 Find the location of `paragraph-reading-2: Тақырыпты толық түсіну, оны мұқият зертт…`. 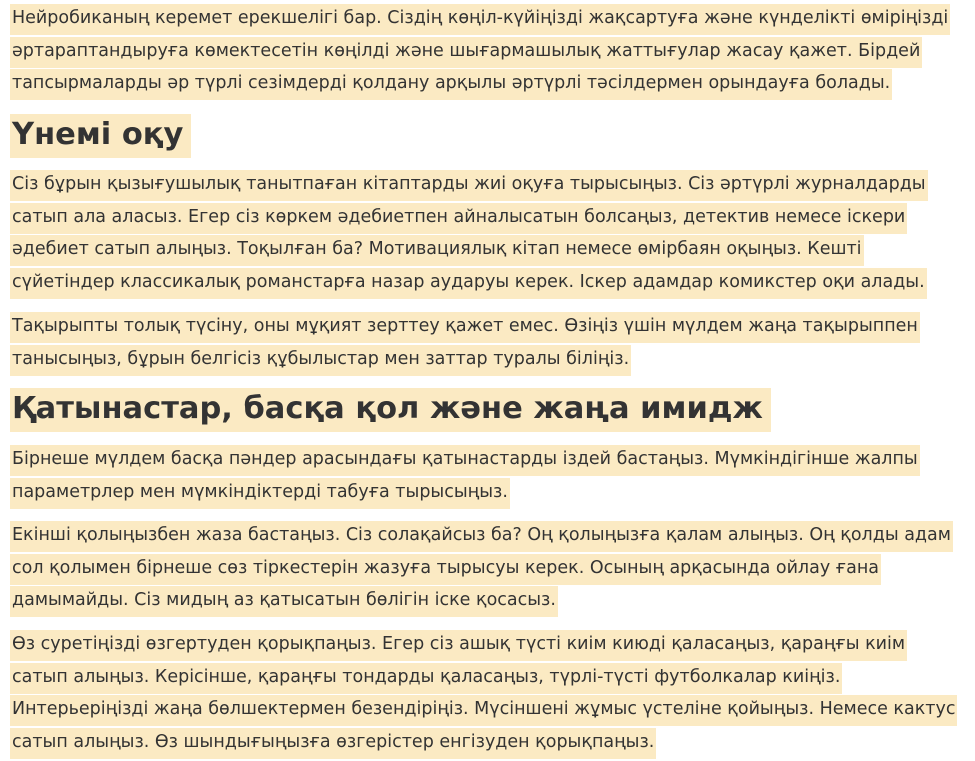

paragraph-reading-2: Тақырыпты толық түсіну, оны мұқият зертт… is located at coordinates (487, 343).